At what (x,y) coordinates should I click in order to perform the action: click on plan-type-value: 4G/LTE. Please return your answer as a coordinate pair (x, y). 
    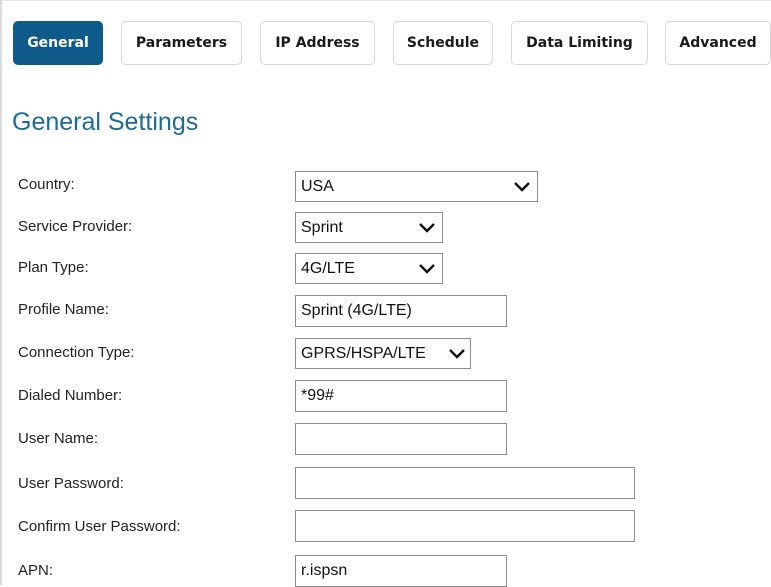
    Looking at the image, I should click on (328, 268).